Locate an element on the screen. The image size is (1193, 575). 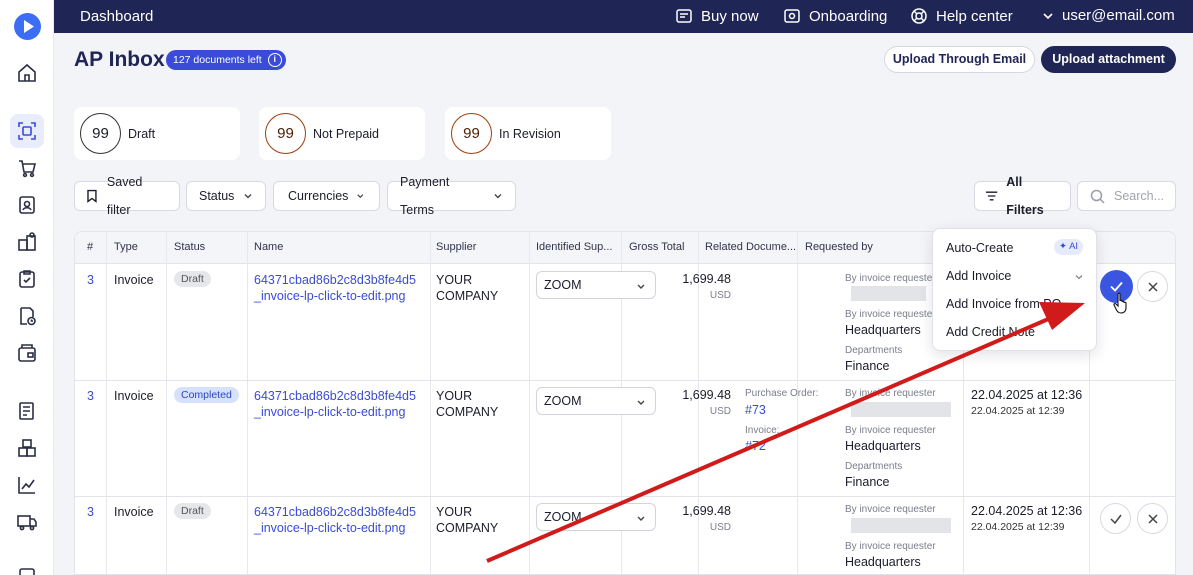
in-revision-card: 99 In Revision is located at coordinates (528, 133).